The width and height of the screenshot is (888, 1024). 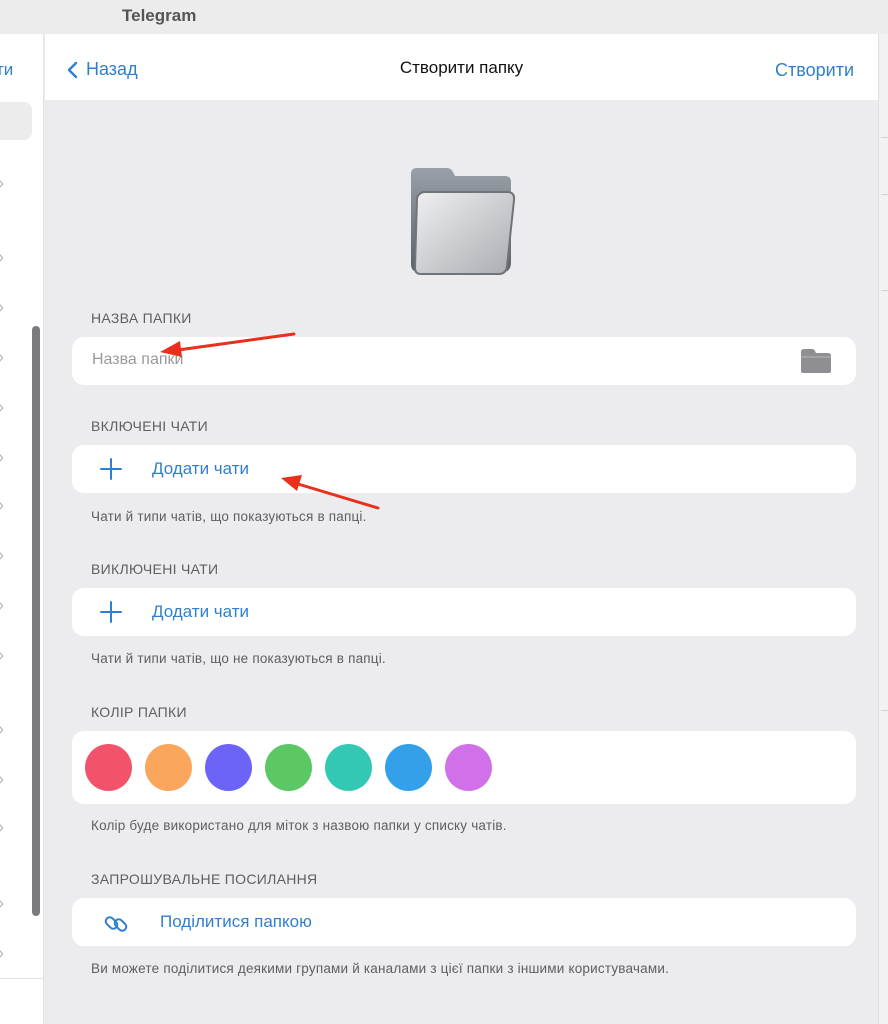 What do you see at coordinates (201, 611) in the screenshot?
I see `add-excluded-chats-label: Додати чати` at bounding box center [201, 611].